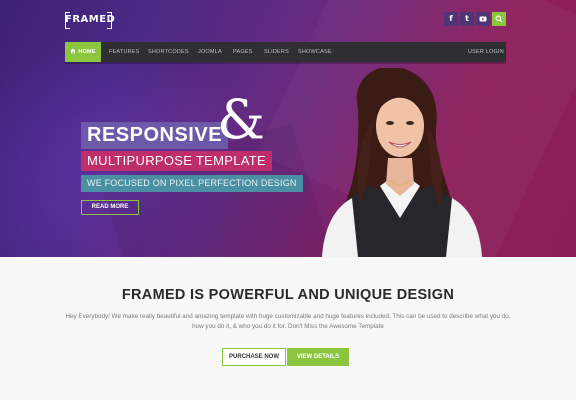 The image size is (576, 400). What do you see at coordinates (192, 183) in the screenshot?
I see `hero-tagline: WE FOCUSED ON PIXEL PERFECTION DESIGN` at bounding box center [192, 183].